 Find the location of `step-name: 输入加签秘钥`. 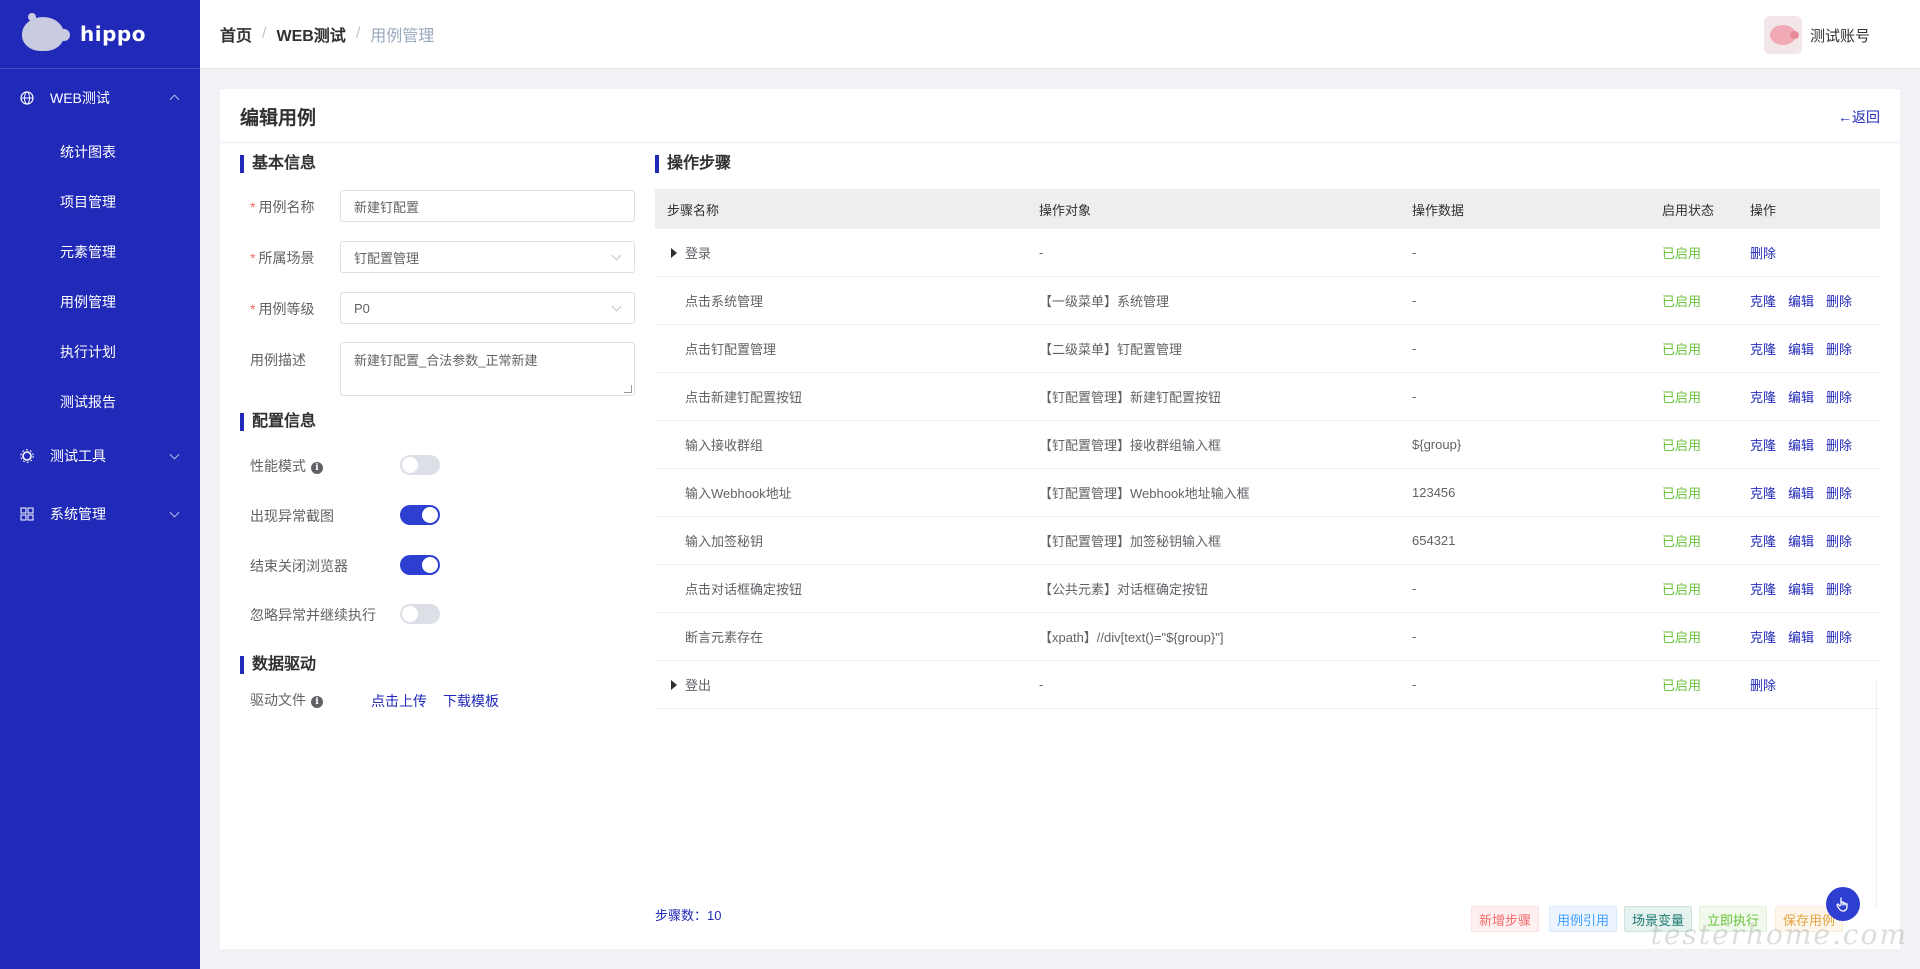

step-name: 输入加签秘钥 is located at coordinates (724, 541).